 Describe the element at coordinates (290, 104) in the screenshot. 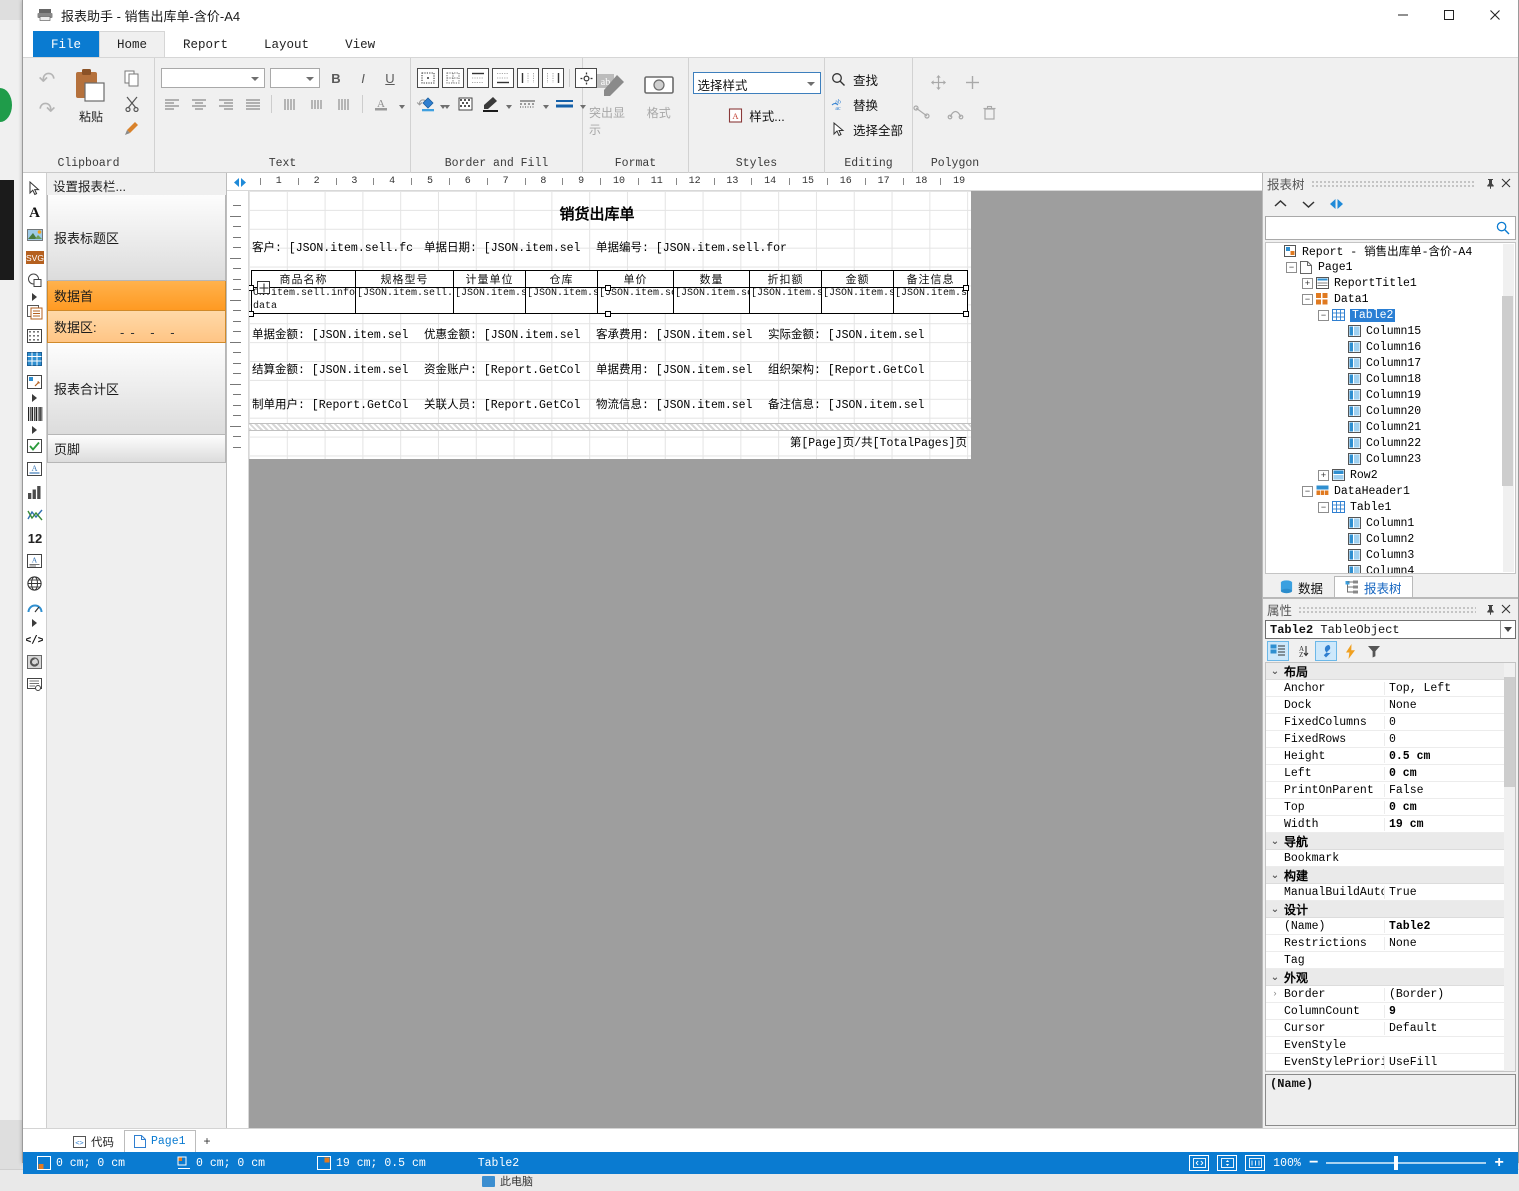

I see `valign-top-button` at that location.